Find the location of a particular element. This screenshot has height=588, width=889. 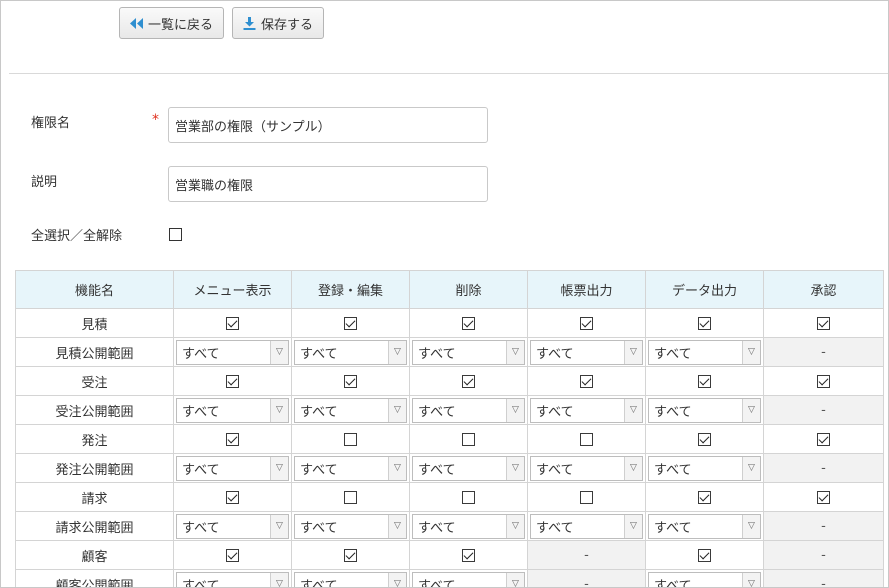

divider is located at coordinates (448, 73).